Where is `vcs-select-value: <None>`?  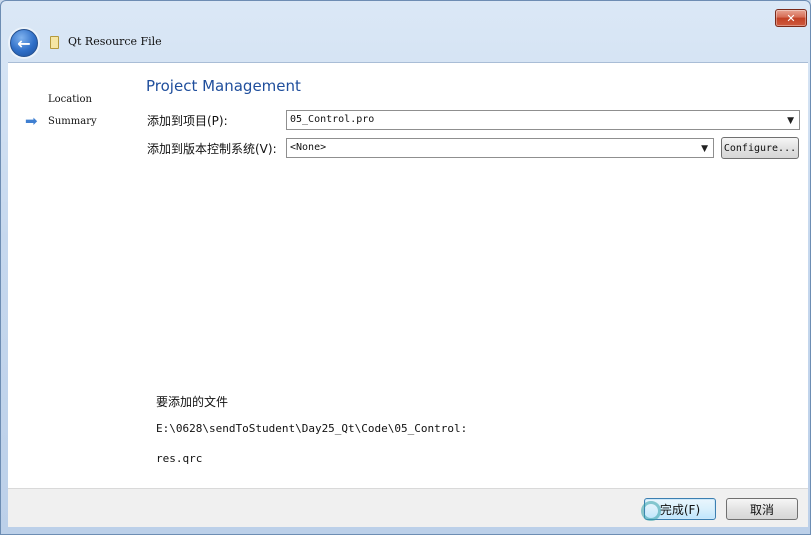
vcs-select-value: <None> is located at coordinates (308, 147).